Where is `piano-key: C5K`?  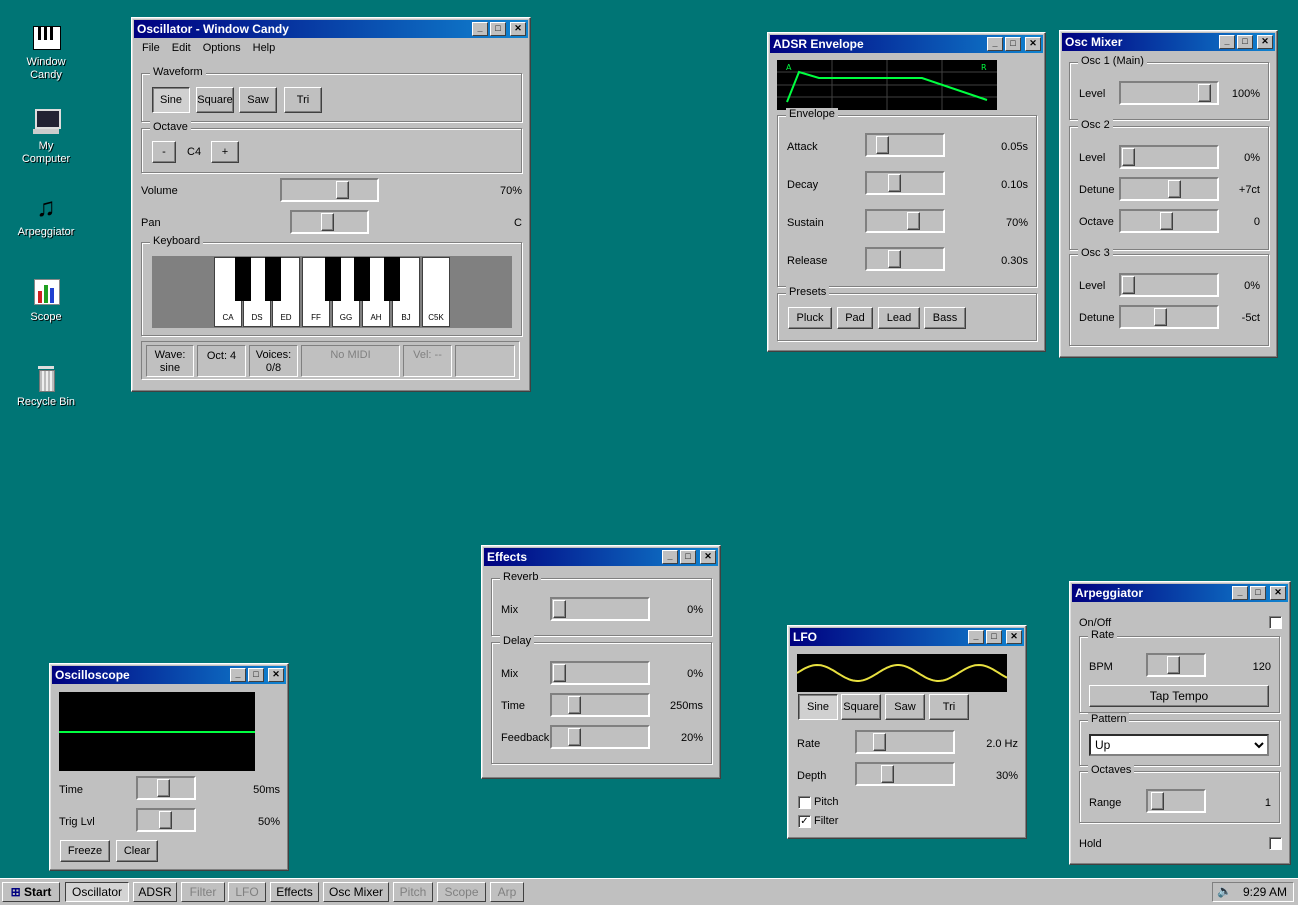
piano-key: C5K is located at coordinates (436, 292).